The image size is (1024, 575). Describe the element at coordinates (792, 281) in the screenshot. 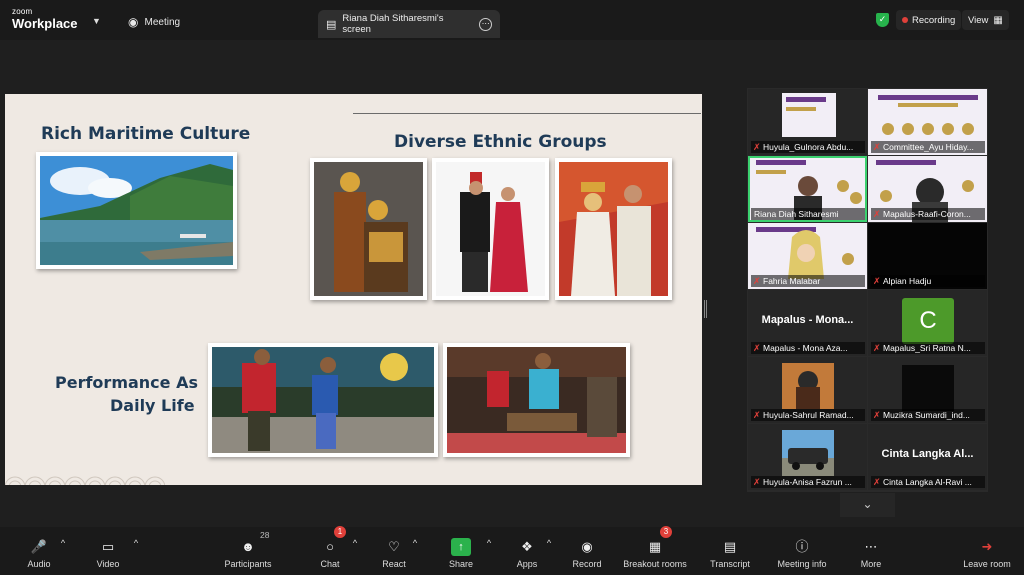

I see `participant-name: Fahria Malabar` at that location.